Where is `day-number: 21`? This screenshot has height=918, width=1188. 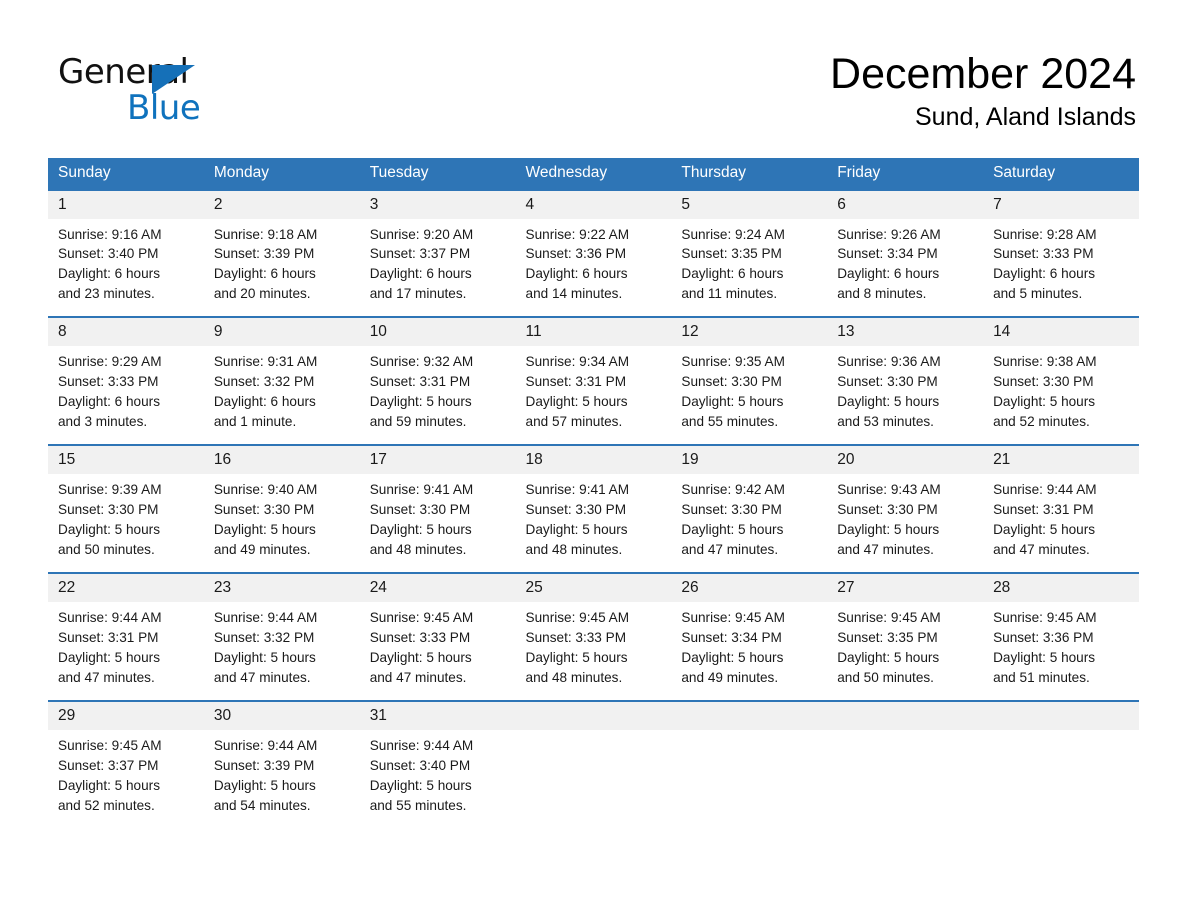
day-number: 21 is located at coordinates (1061, 460).